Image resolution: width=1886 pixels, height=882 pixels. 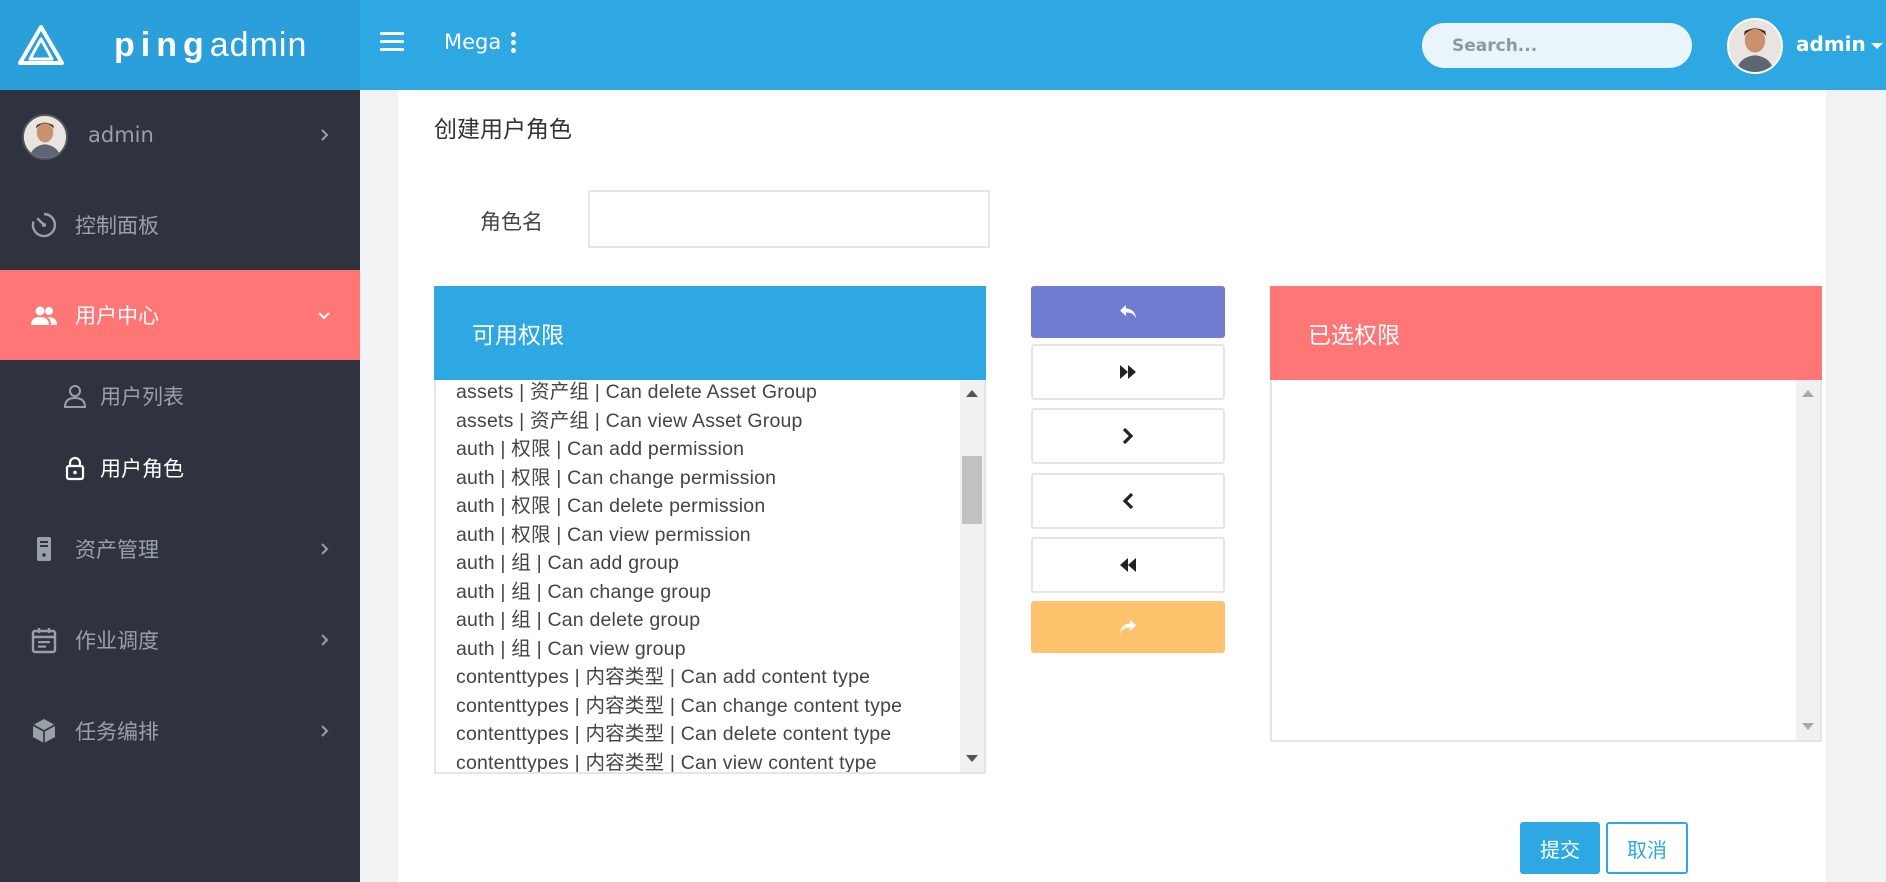 What do you see at coordinates (1560, 848) in the screenshot?
I see `submit-button: 提交` at bounding box center [1560, 848].